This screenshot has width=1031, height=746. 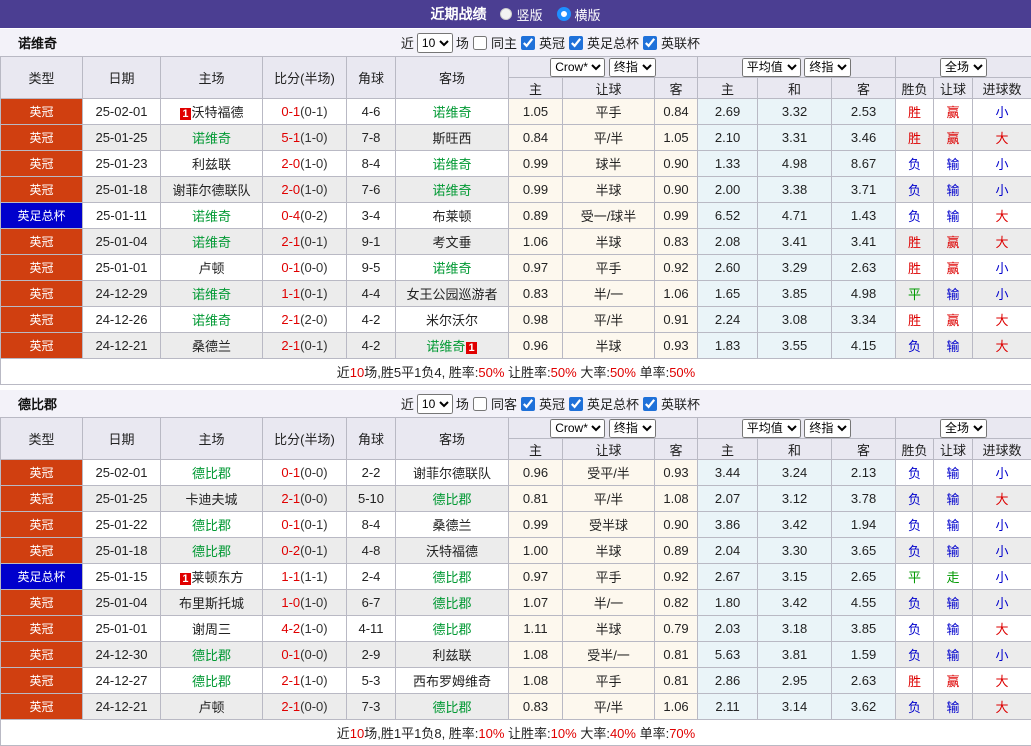 What do you see at coordinates (122, 655) in the screenshot?
I see `date-cell: 24-12-30` at bounding box center [122, 655].